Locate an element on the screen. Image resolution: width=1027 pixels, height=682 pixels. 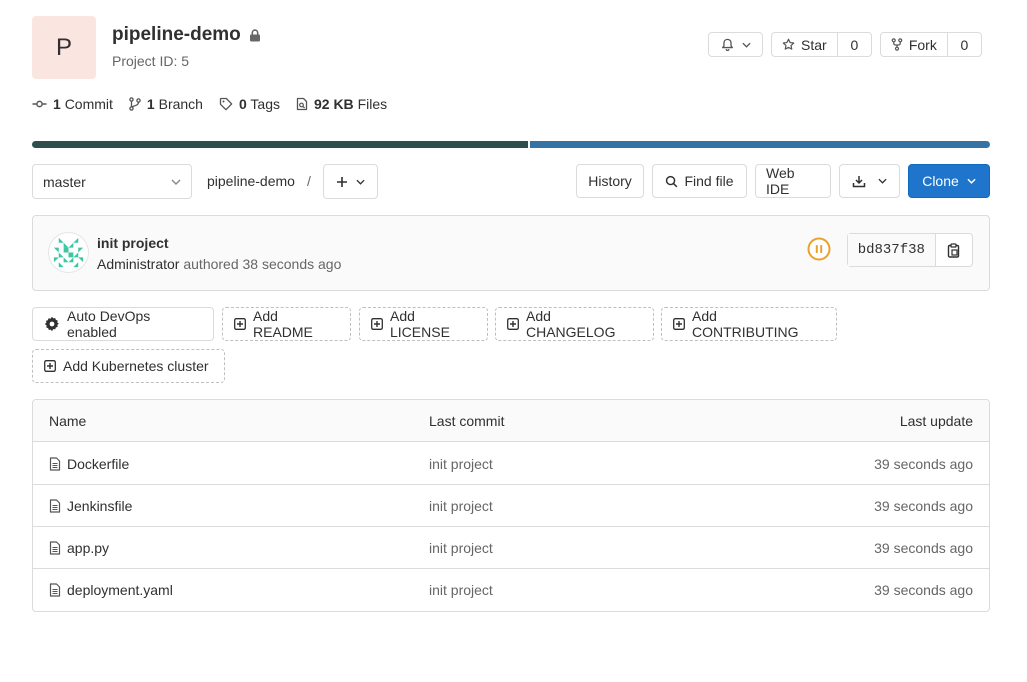
star-label: Star is located at coordinates (814, 44).